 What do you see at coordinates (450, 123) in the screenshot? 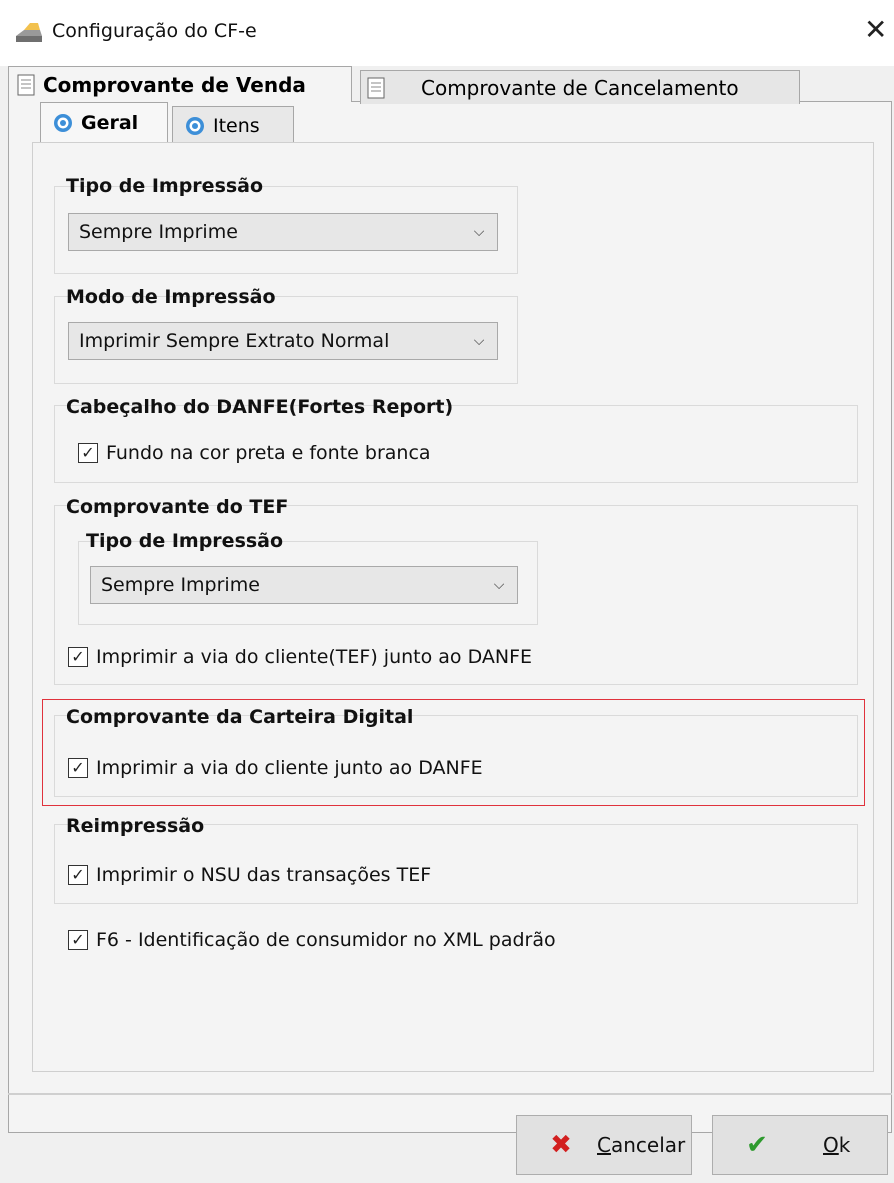
I see `sub-tab-strip: Geral Itens` at bounding box center [450, 123].